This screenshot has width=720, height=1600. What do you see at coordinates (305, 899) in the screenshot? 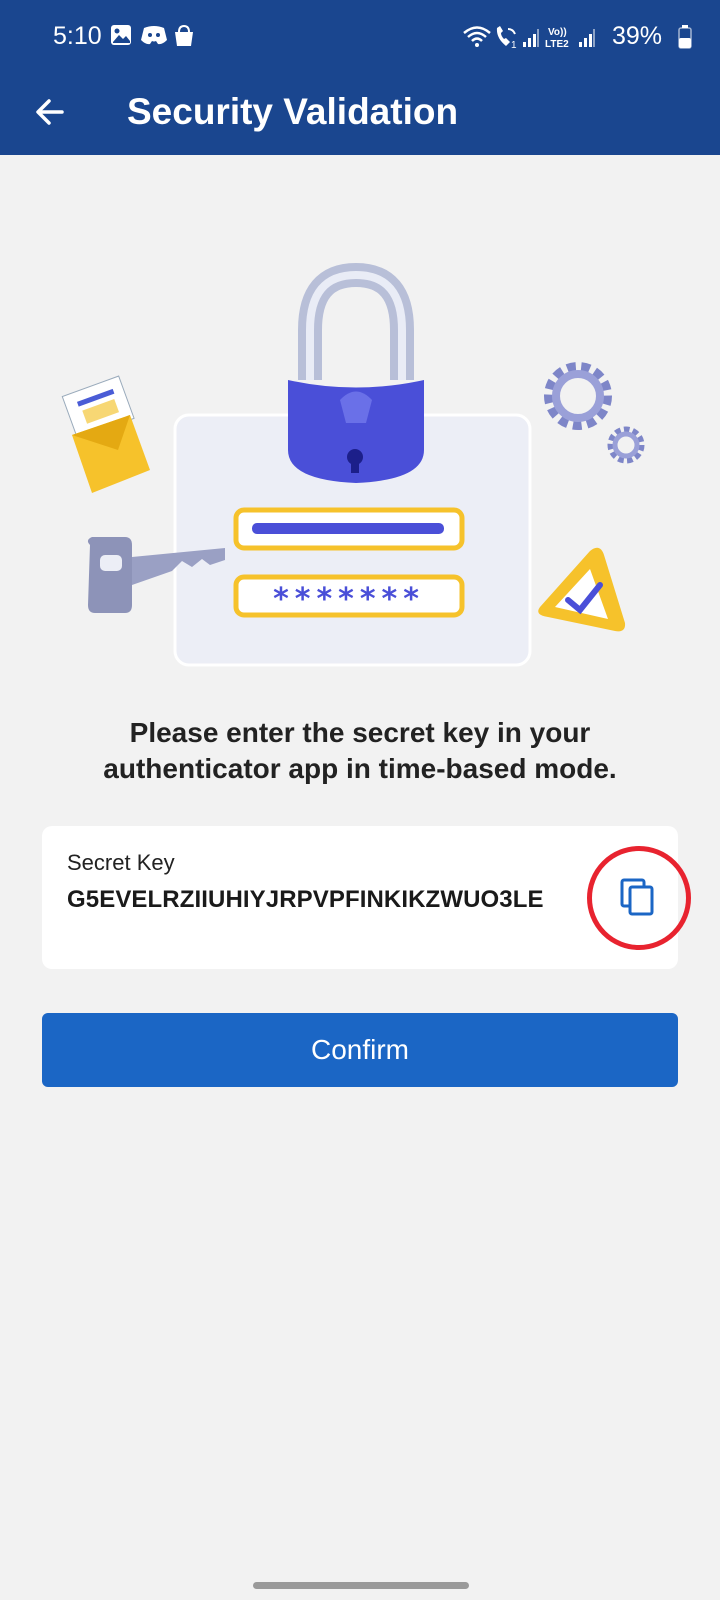
I see `secret-key-value: G5EVELRZIIUHIYJRPVPFINKIKZWUO3LE` at bounding box center [305, 899].